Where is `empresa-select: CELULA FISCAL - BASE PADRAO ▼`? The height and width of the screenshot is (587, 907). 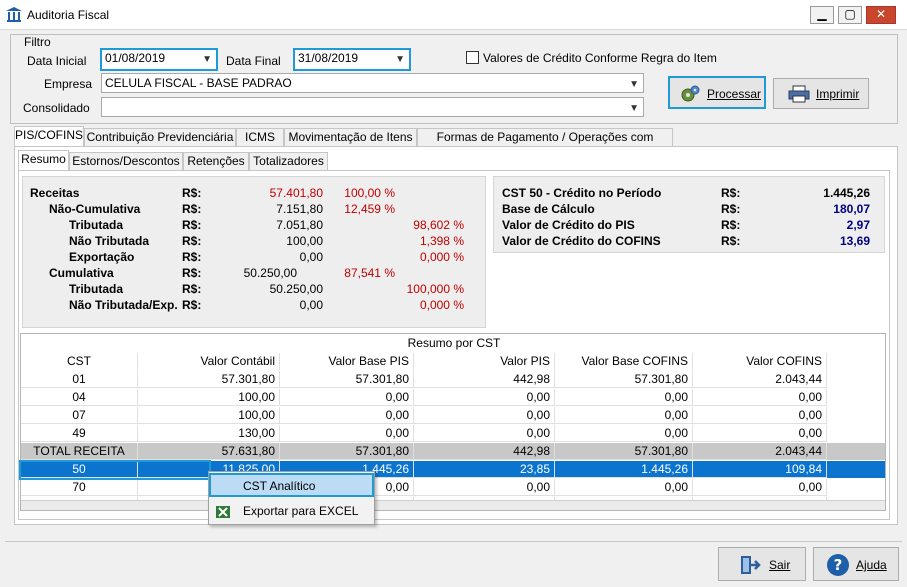 empresa-select: CELULA FISCAL - BASE PADRAO ▼ is located at coordinates (372, 83).